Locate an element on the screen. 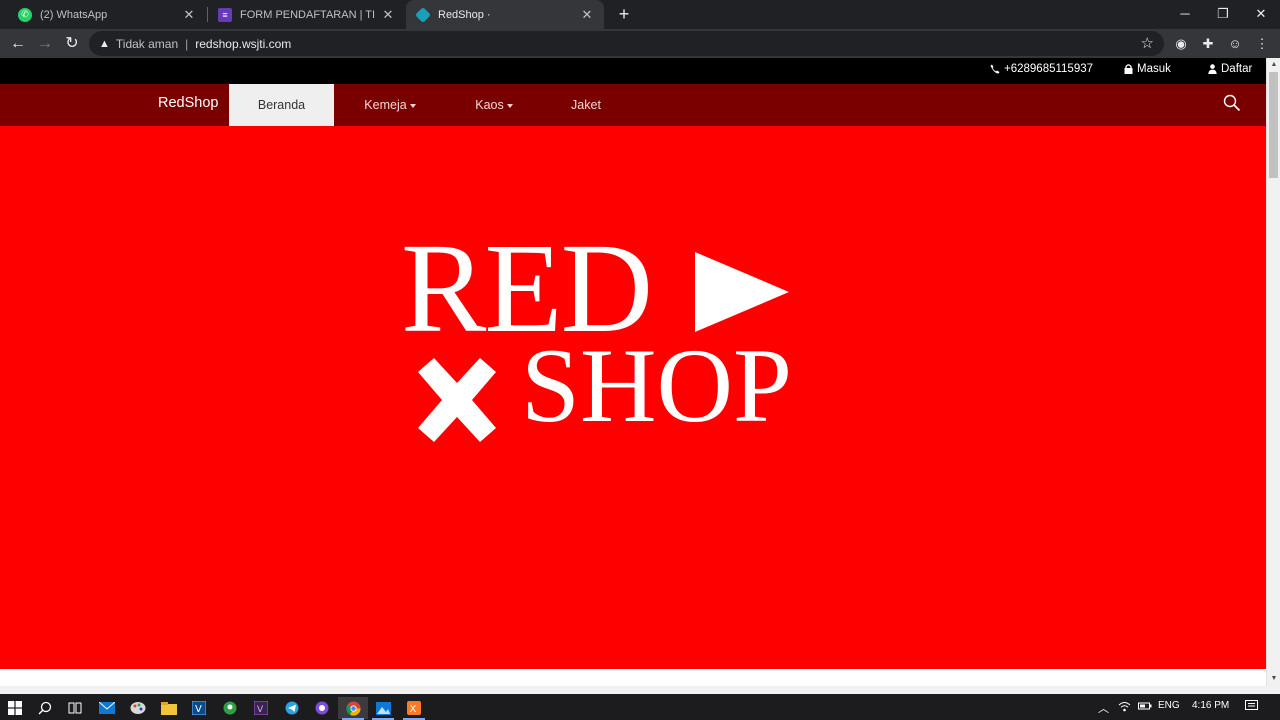  battery-icon is located at coordinates (1145, 707).